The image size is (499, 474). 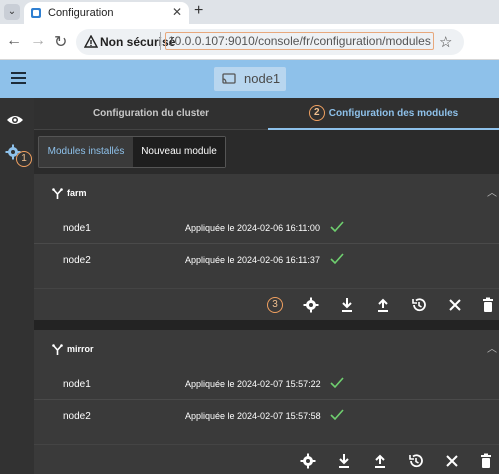 I want to click on table-row: node2 Appliquée le 2024-02-07 15:57:58, so click(x=266, y=417).